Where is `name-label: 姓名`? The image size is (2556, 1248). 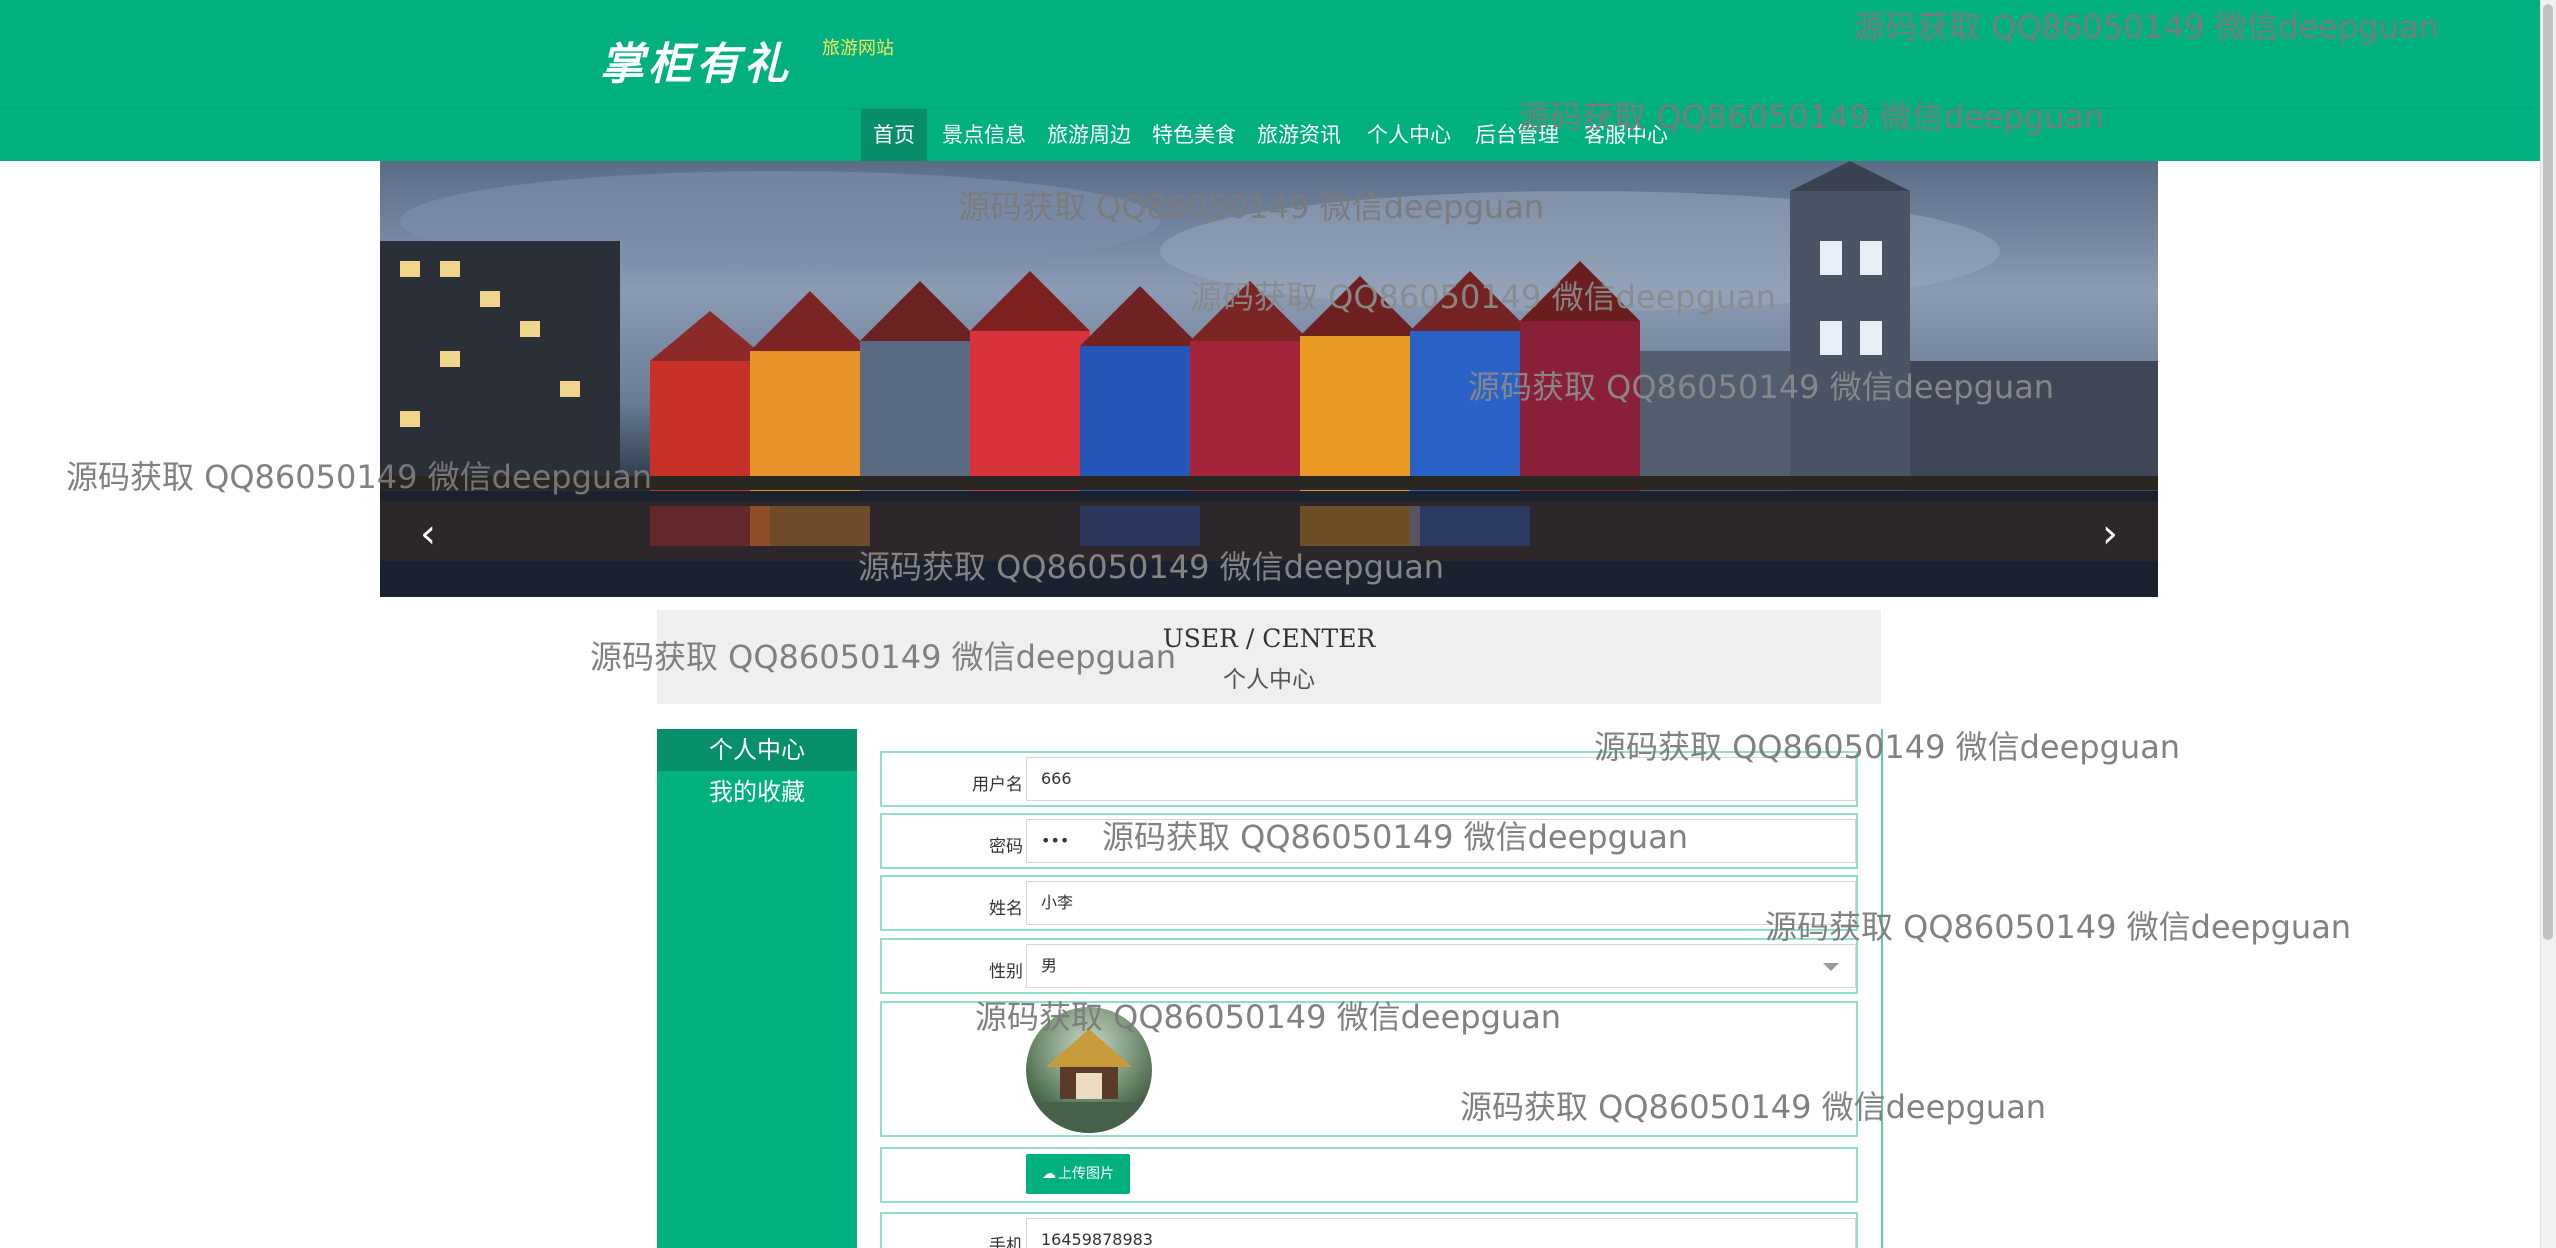 name-label: 姓名 is located at coordinates (1006, 909).